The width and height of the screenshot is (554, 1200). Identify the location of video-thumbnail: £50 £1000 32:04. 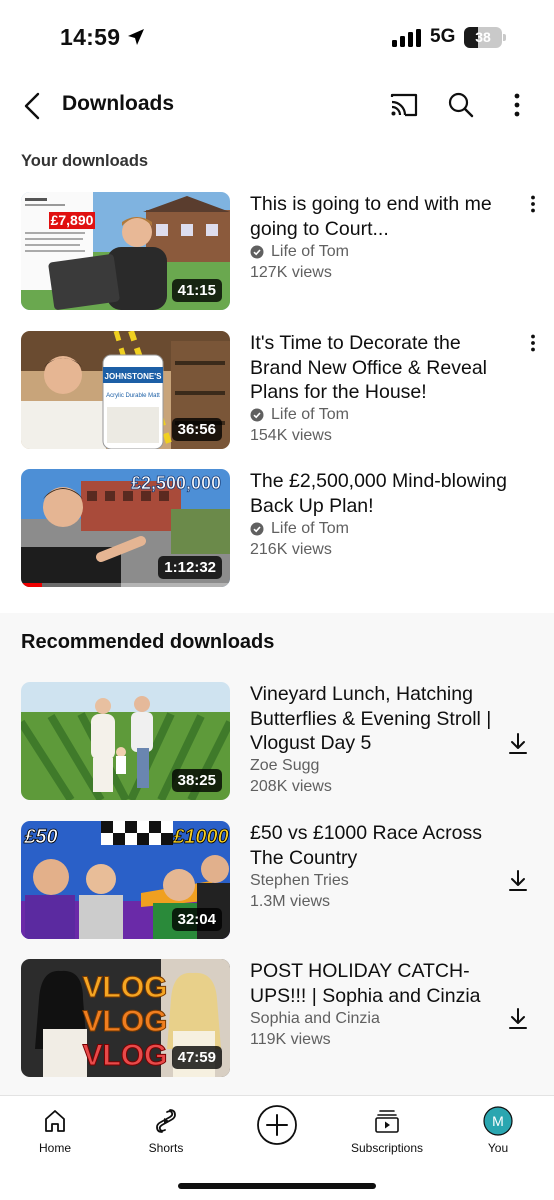
(125, 880).